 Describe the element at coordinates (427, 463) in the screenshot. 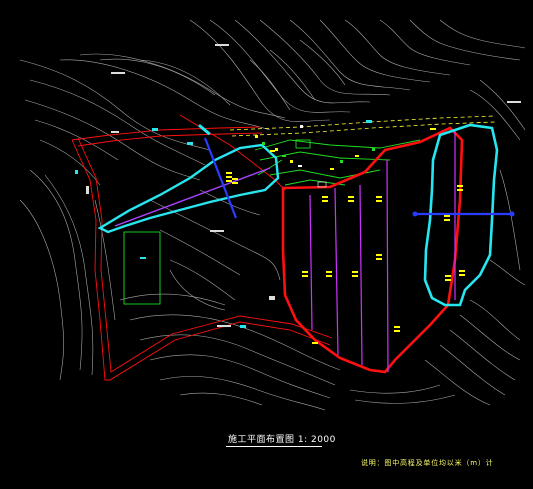

I see `drawing-note: 说明：图中高程及单位均以米（m）计` at that location.